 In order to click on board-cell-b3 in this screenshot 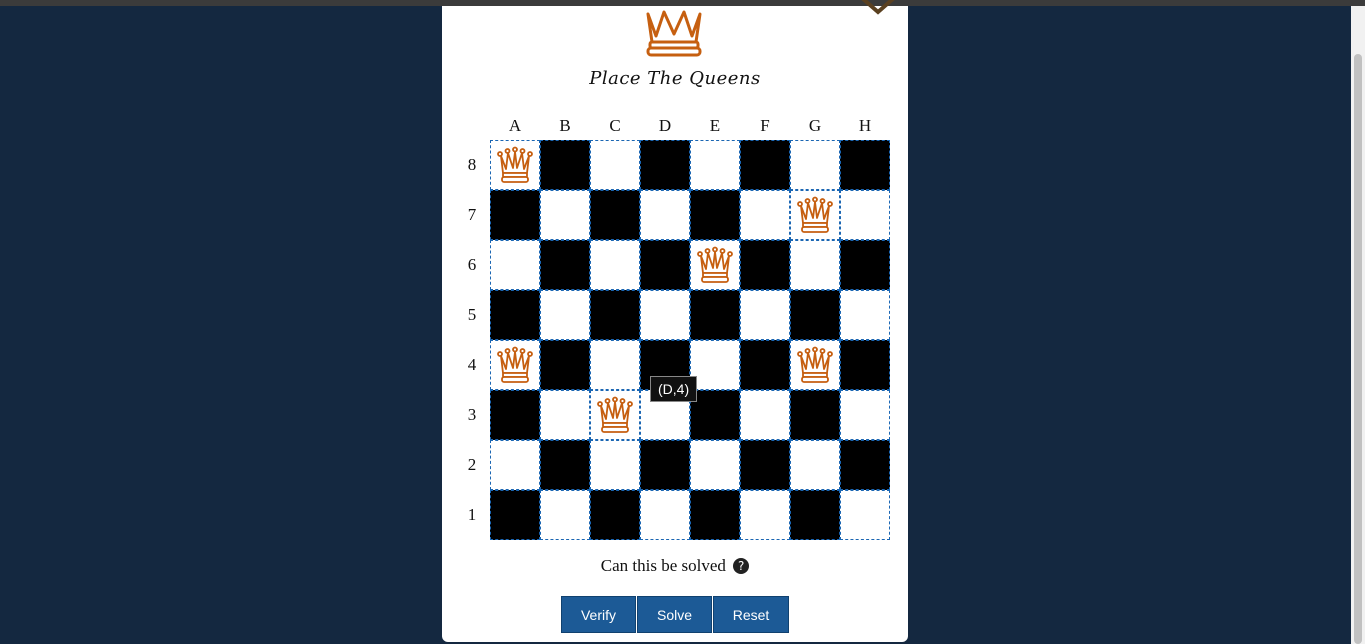, I will do `click(565, 415)`.